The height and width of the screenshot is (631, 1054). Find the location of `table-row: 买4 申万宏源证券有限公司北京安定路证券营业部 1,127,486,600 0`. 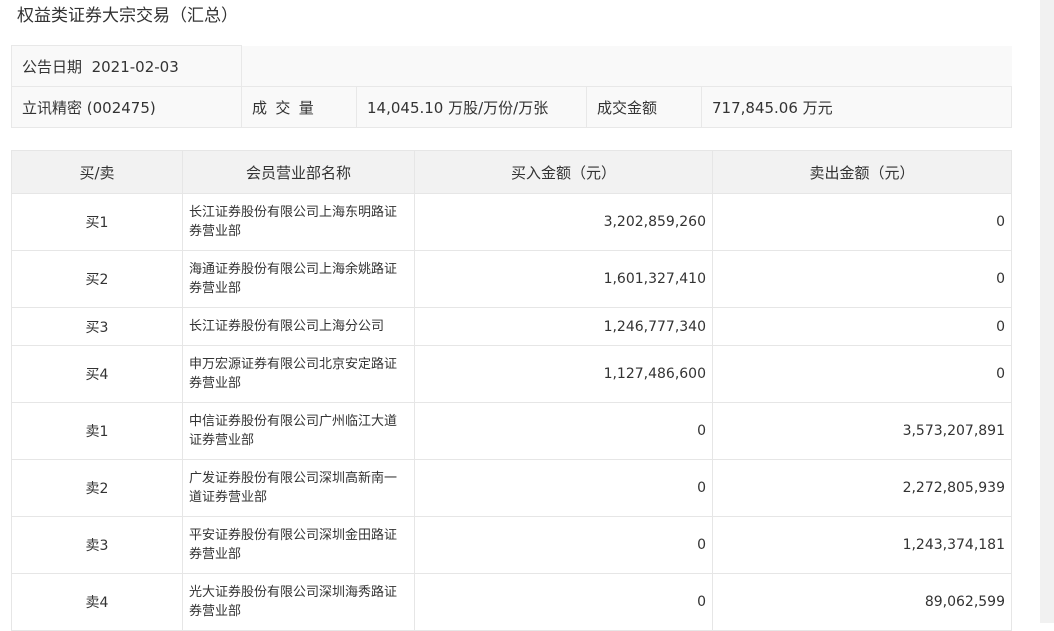

table-row: 买4 申万宏源证券有限公司北京安定路证券营业部 1,127,486,600 0 is located at coordinates (511, 374).